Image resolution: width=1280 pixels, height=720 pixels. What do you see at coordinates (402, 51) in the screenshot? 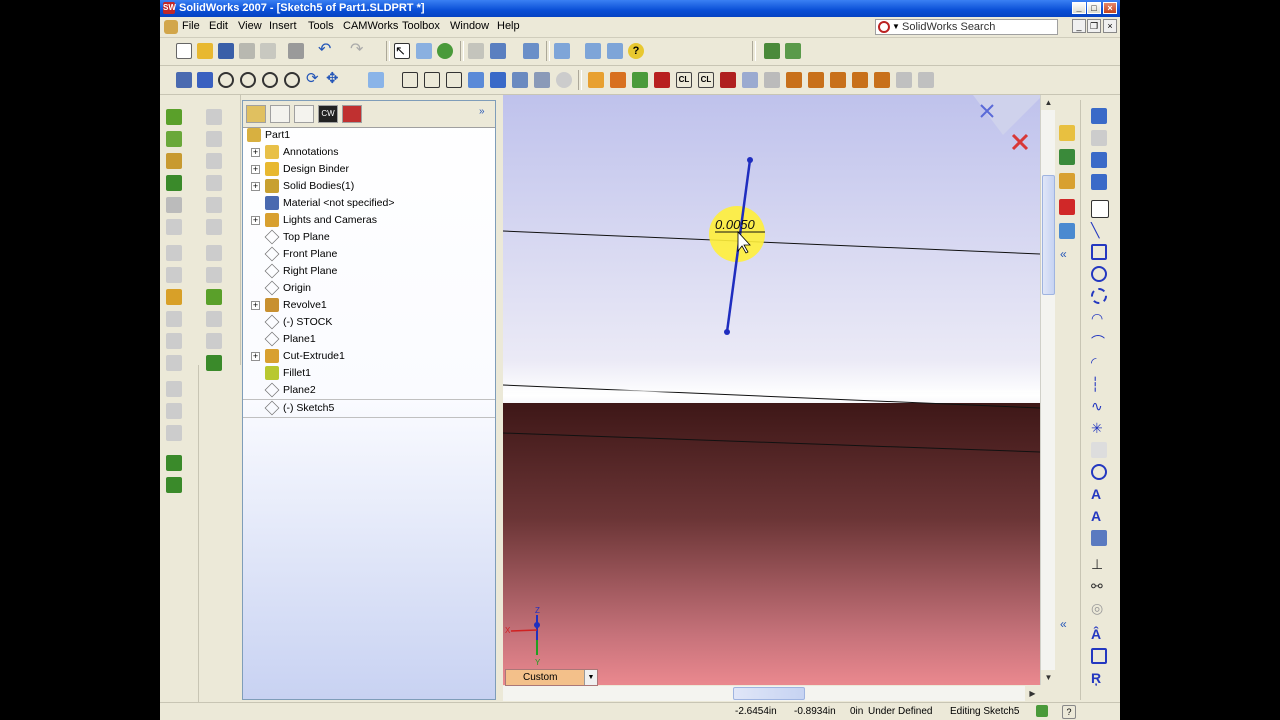
I see `select-icon: ↖` at bounding box center [402, 51].